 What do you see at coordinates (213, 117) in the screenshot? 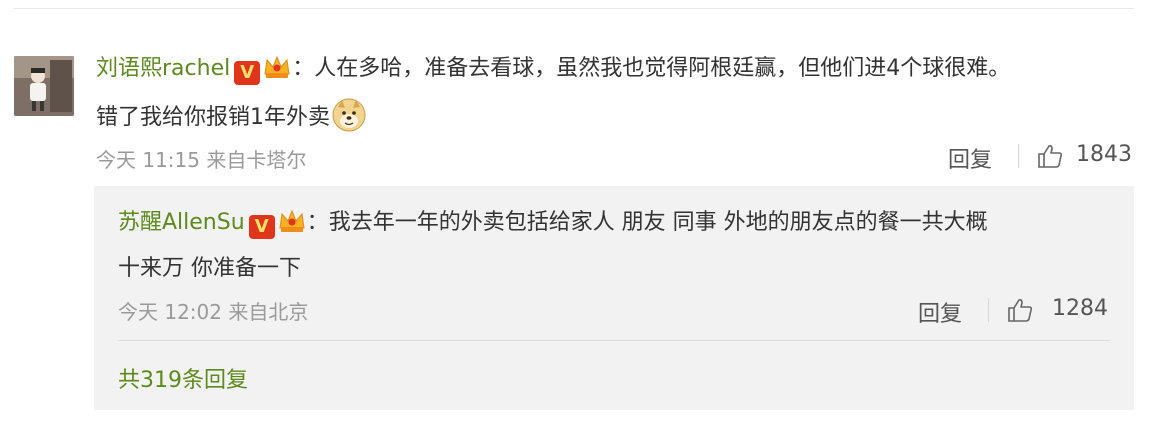
I see `comment-text-line2: 错了我给你报销1年外卖` at bounding box center [213, 117].